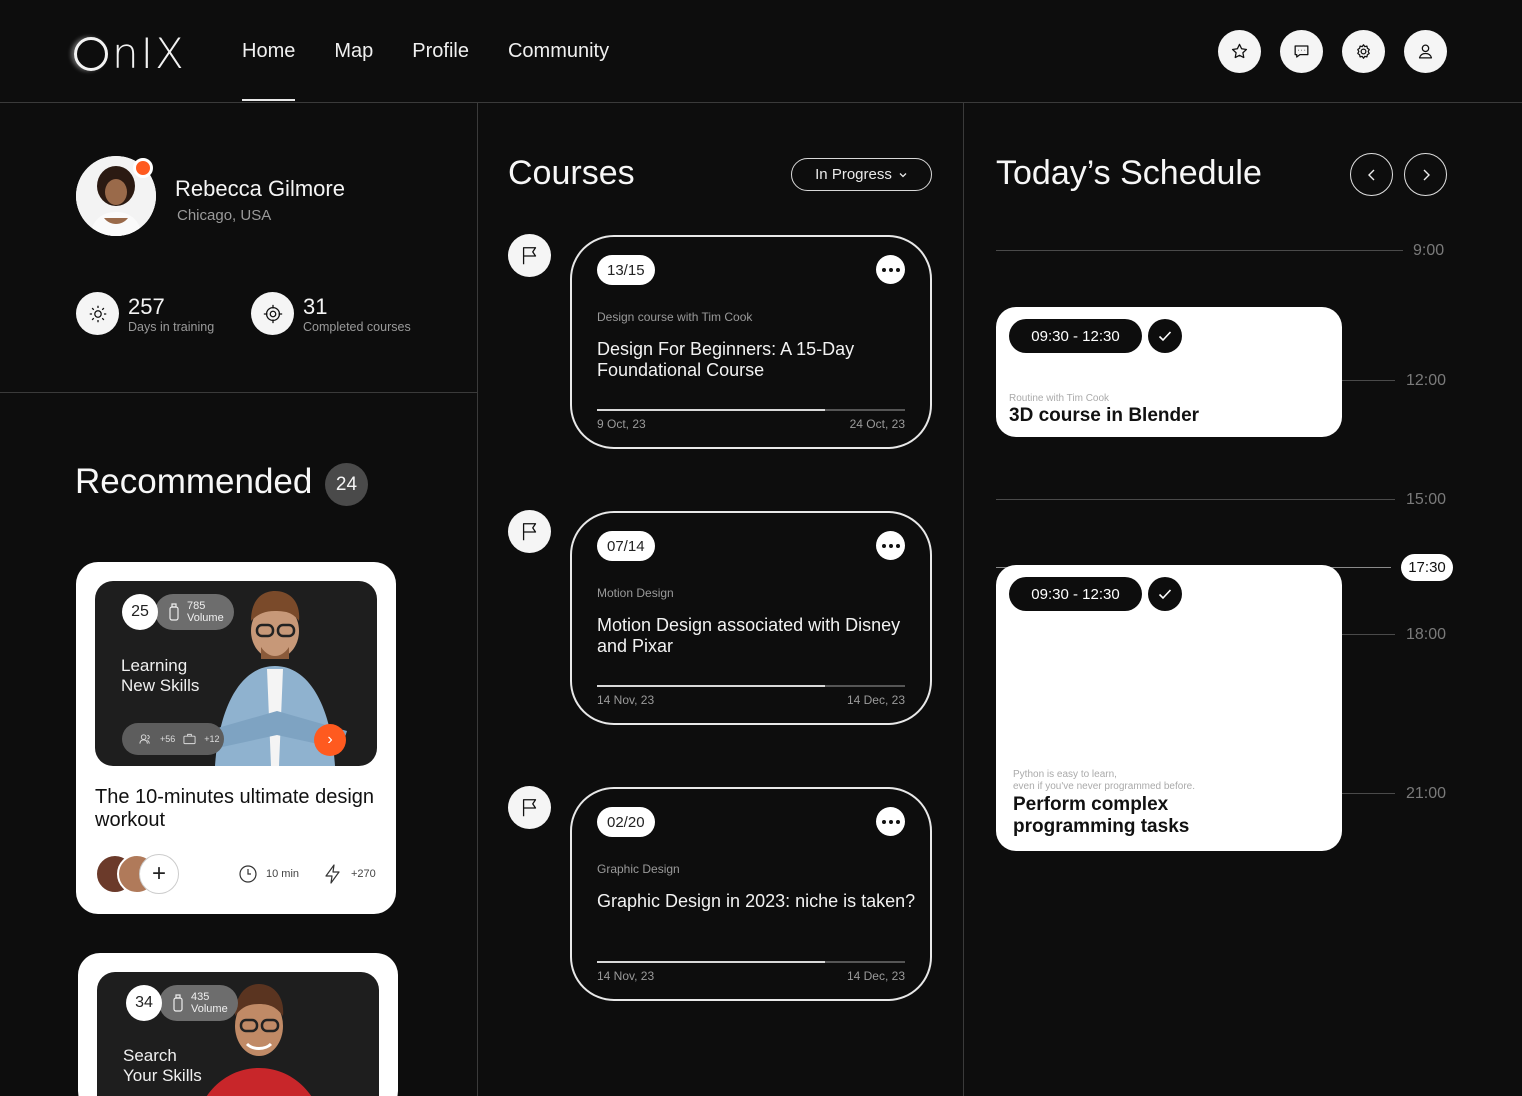 The width and height of the screenshot is (1522, 1096). I want to click on course-subtitle: Motion Design, so click(635, 593).